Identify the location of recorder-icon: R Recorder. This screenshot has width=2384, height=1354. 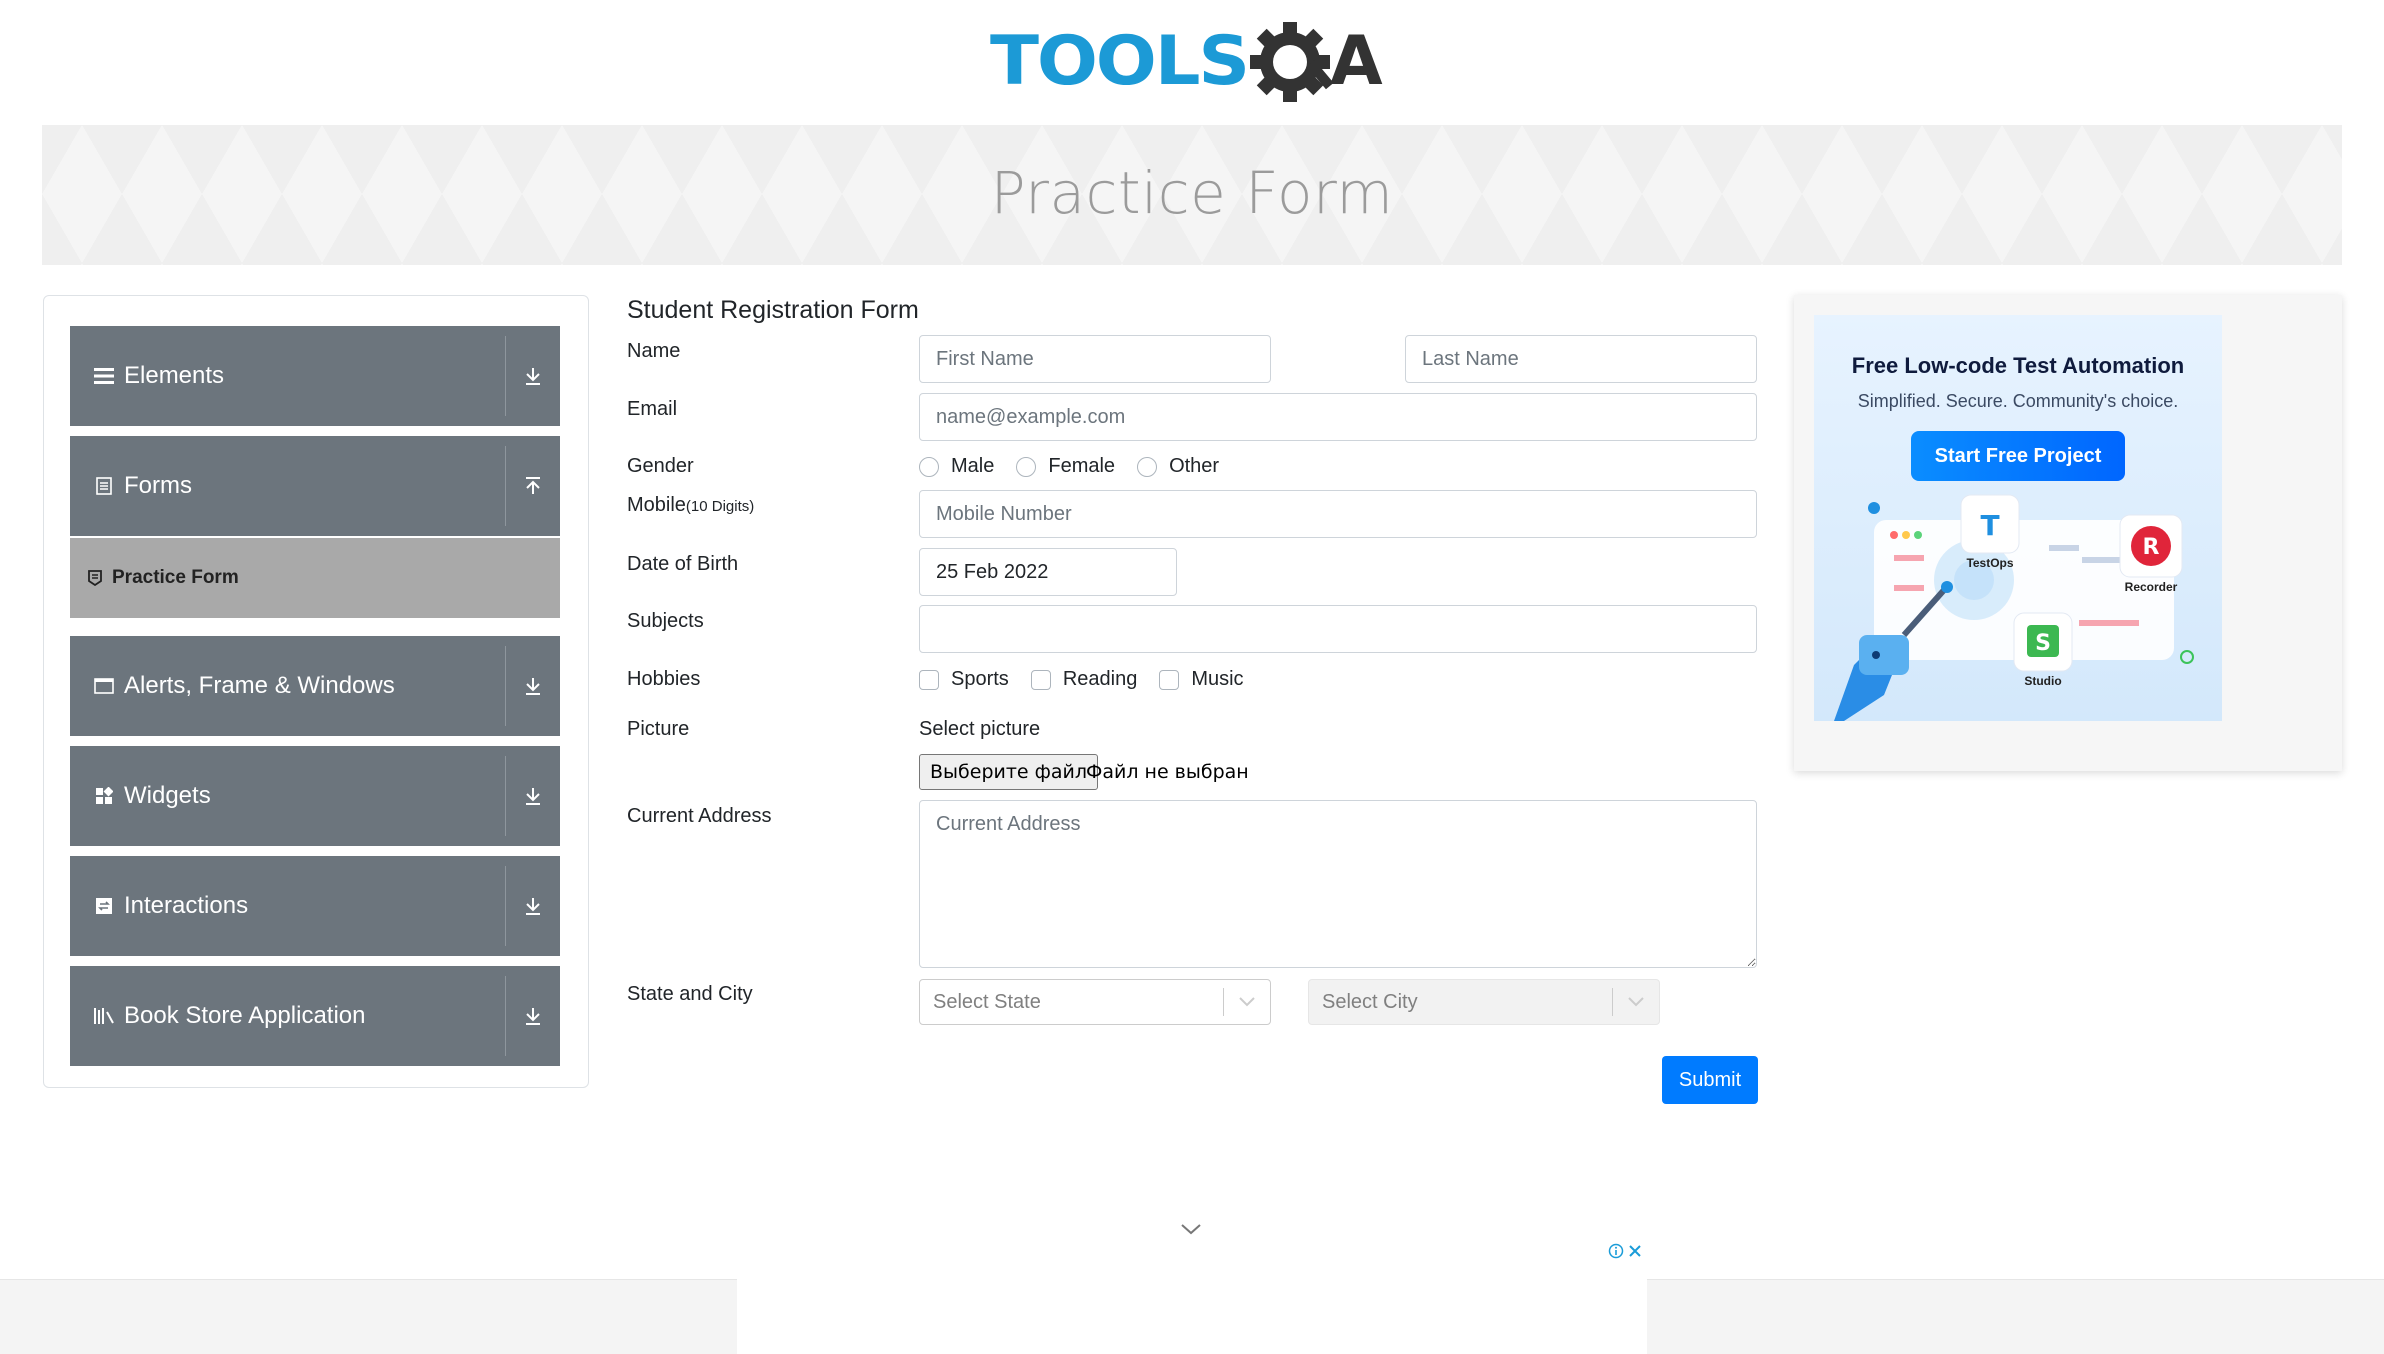
(2151, 554).